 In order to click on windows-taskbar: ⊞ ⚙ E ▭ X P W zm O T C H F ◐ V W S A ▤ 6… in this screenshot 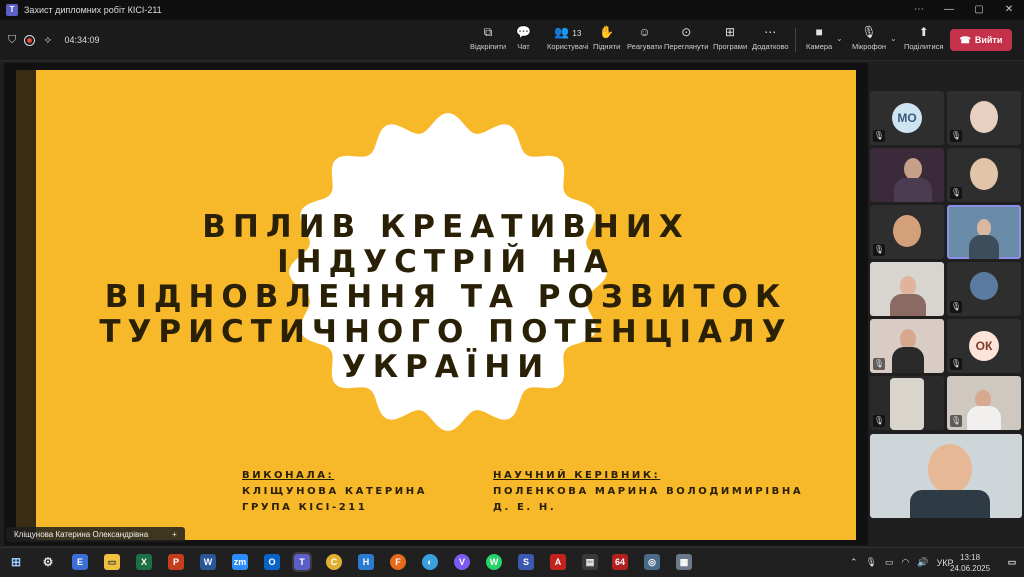, I will do `click(512, 562)`.